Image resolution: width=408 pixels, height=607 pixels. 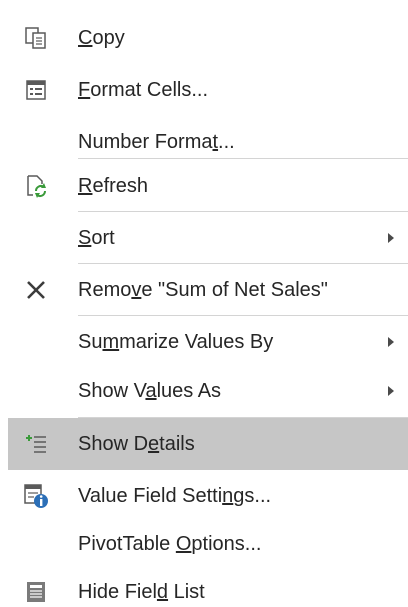 What do you see at coordinates (96, 238) in the screenshot?
I see `menu-item-label: Sort` at bounding box center [96, 238].